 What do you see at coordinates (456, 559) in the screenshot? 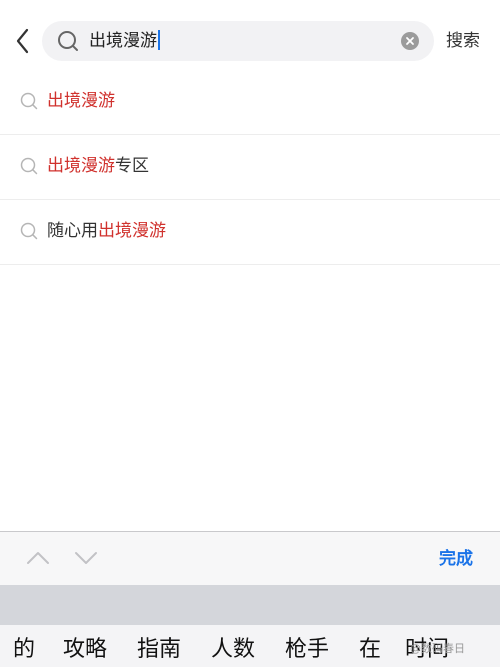
I see `done-button: 完成` at bounding box center [456, 559].